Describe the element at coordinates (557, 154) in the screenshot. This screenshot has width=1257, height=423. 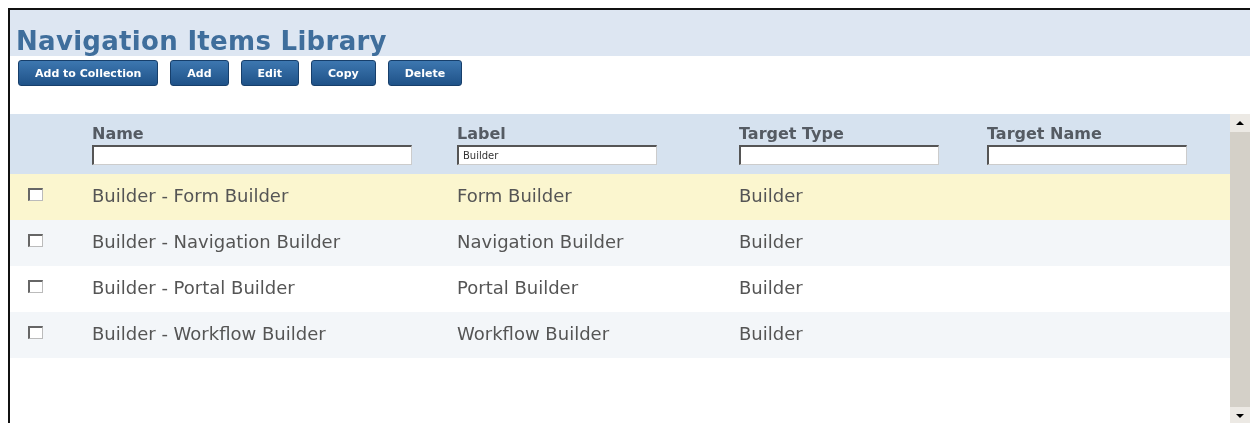
I see `filter-field: Builder` at that location.